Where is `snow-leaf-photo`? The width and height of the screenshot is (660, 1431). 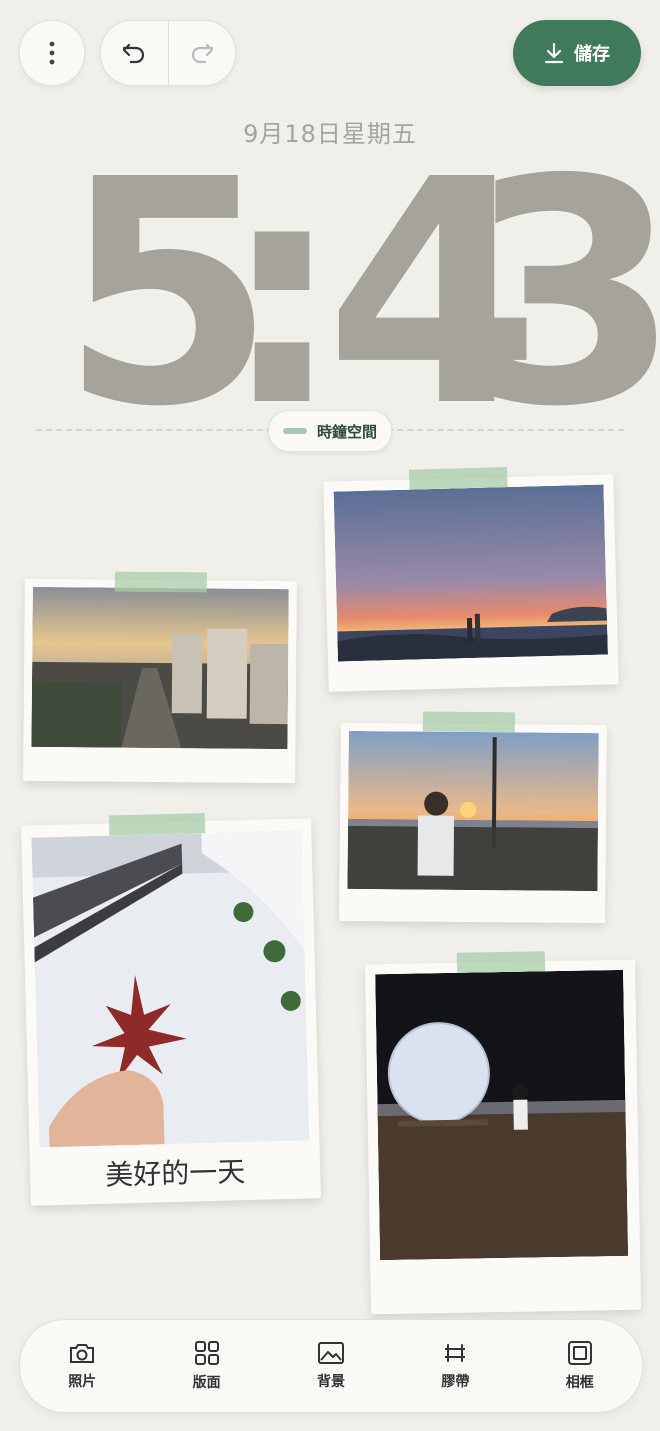
snow-leaf-photo is located at coordinates (170, 989).